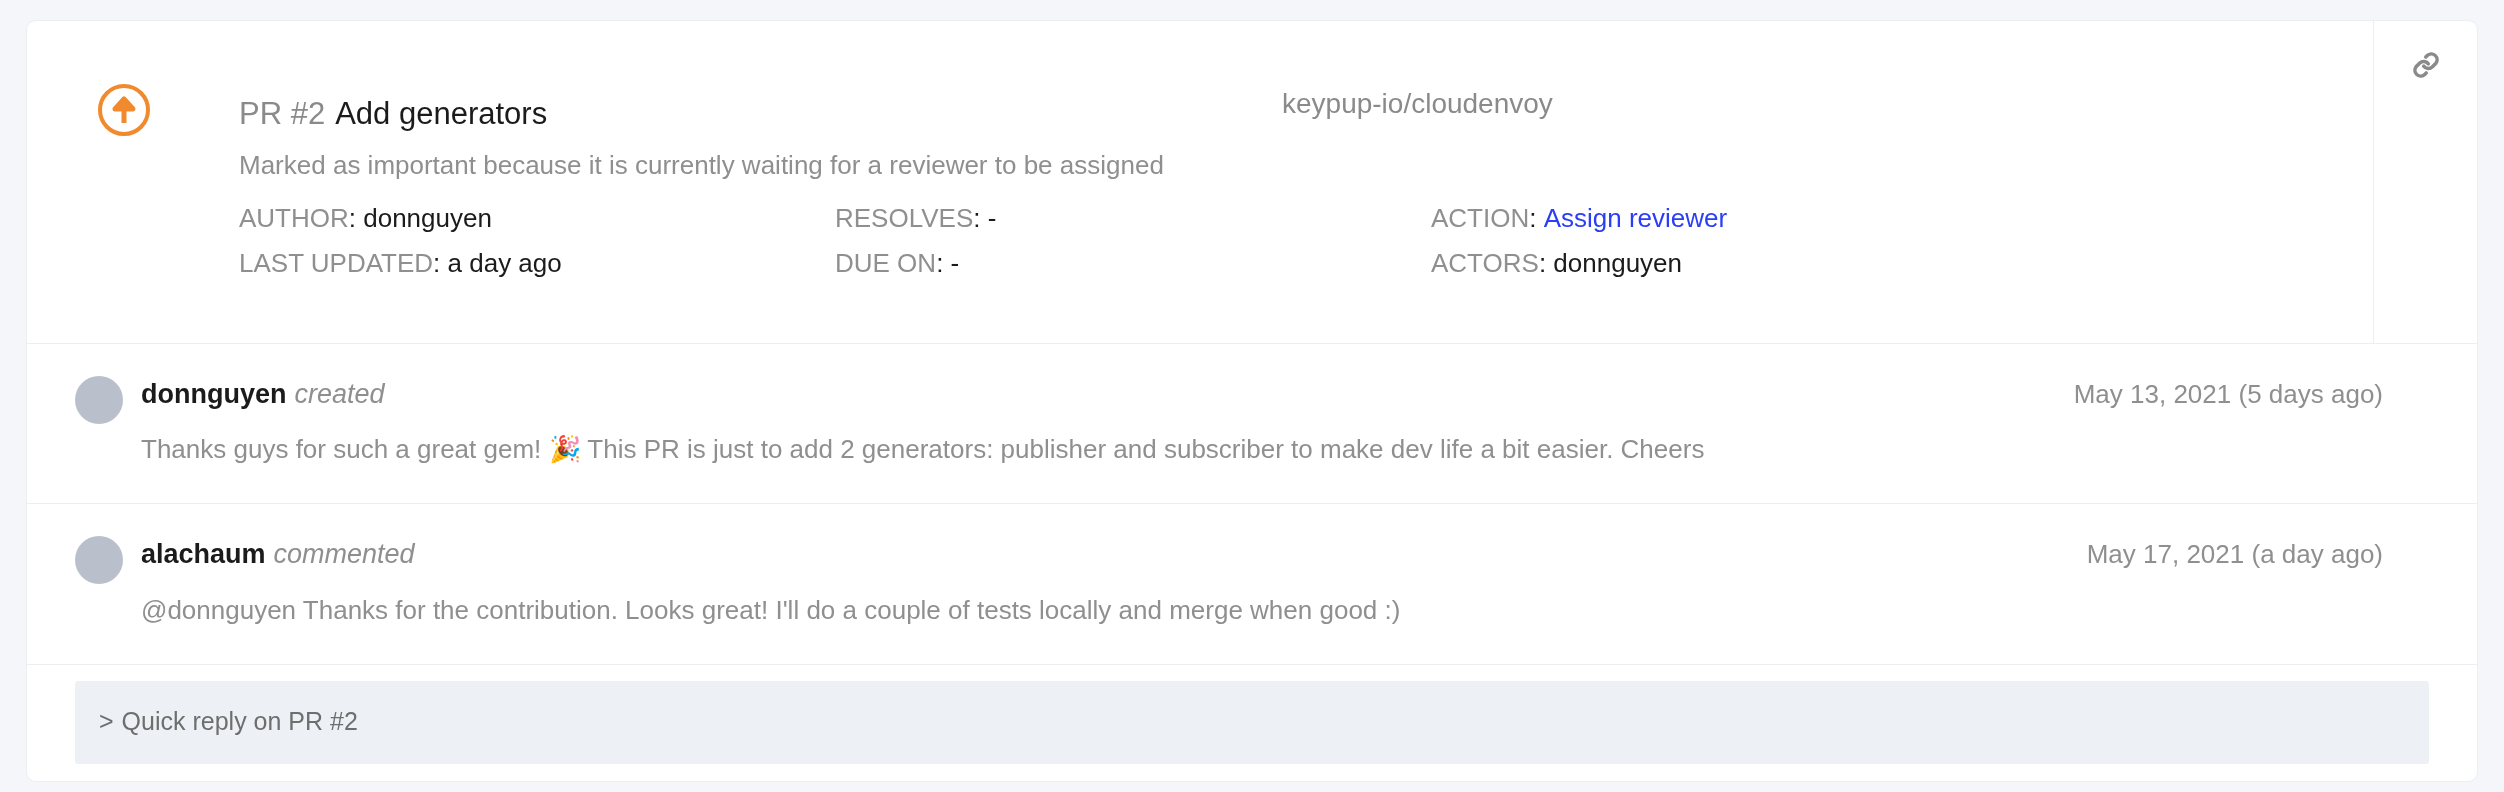 The width and height of the screenshot is (2504, 792). What do you see at coordinates (282, 114) in the screenshot?
I see `pr-number: PR #2` at bounding box center [282, 114].